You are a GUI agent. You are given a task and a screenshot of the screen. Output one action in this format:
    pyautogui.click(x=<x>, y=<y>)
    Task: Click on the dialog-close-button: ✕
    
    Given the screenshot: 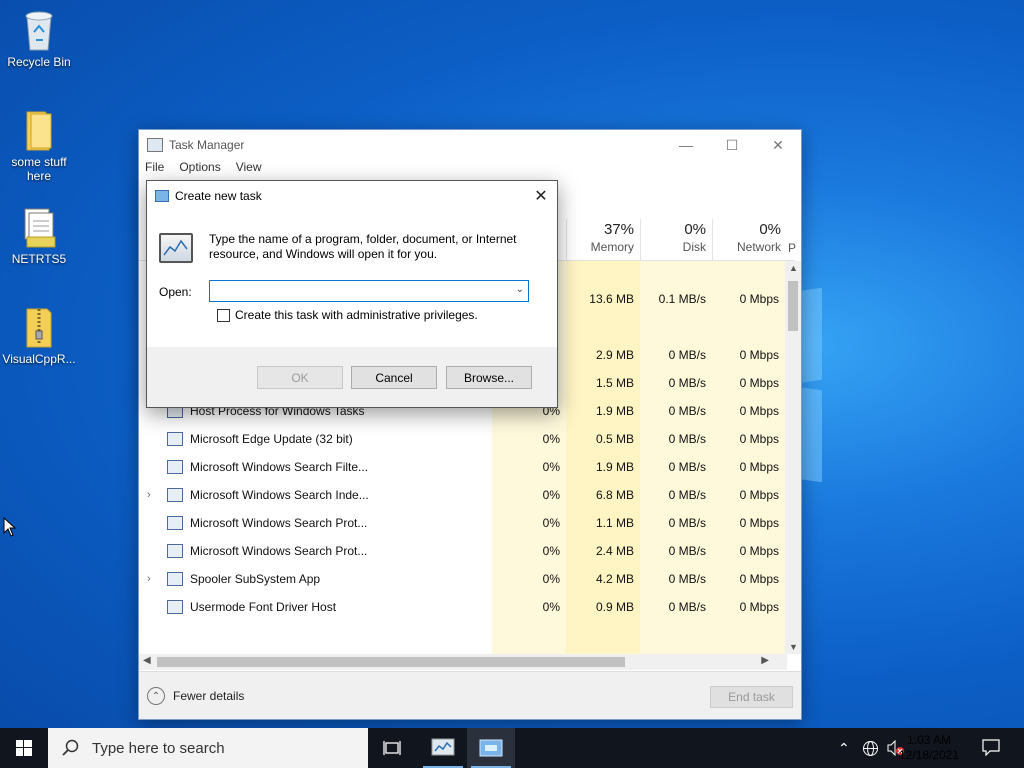 What is the action you would take?
    pyautogui.click(x=541, y=196)
    